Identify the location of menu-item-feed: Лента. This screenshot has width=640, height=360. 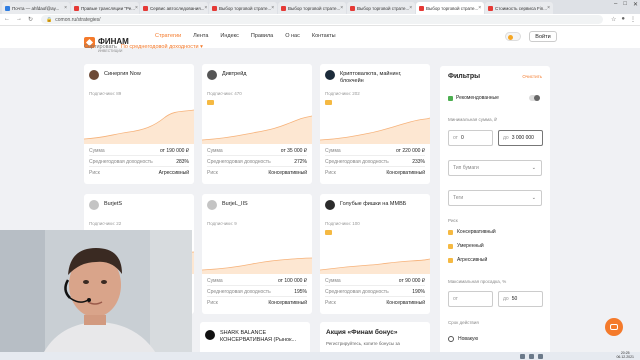
(200, 36).